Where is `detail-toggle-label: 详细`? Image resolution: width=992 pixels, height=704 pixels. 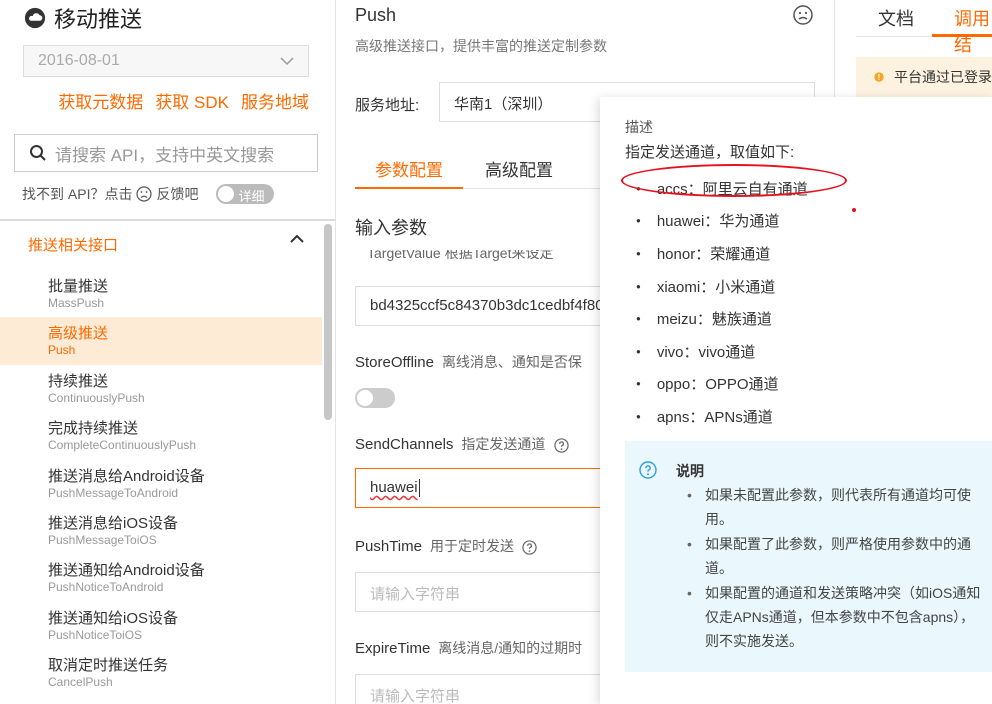
detail-toggle-label: 详细 is located at coordinates (251, 196).